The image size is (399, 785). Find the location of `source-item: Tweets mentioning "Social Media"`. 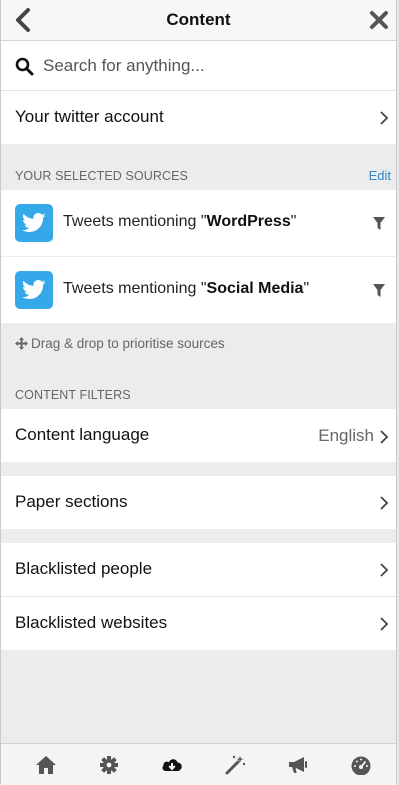

source-item: Tweets mentioning "Social Media" is located at coordinates (198, 290).